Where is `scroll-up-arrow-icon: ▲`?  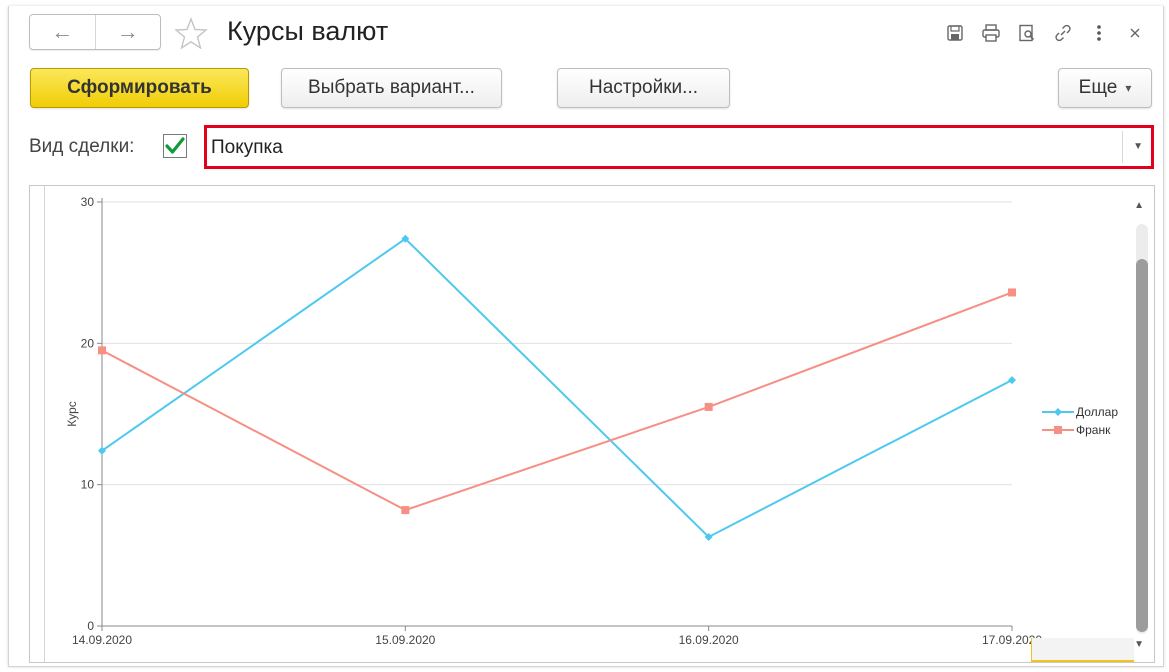
scroll-up-arrow-icon: ▲ is located at coordinates (1139, 205).